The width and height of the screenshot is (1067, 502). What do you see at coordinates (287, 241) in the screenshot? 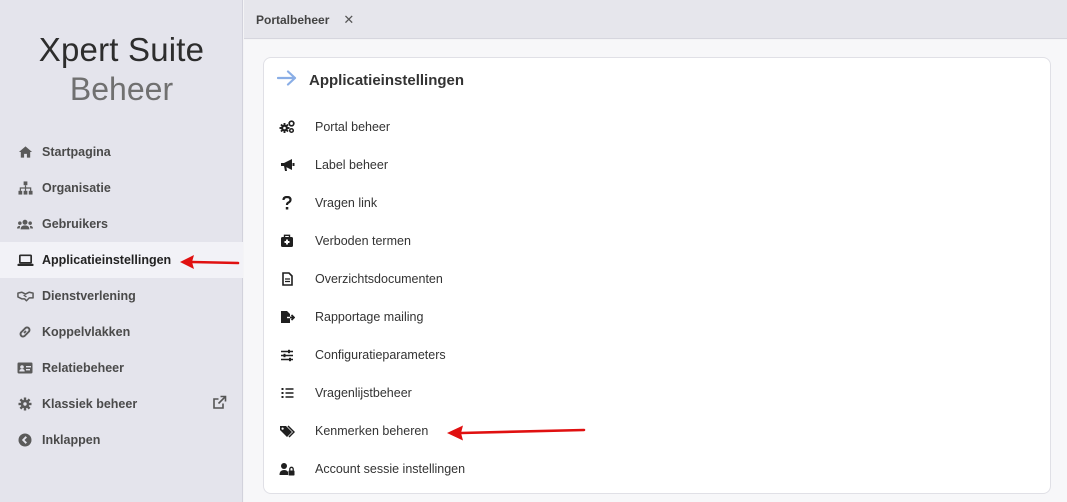
I see `medkit-icon` at bounding box center [287, 241].